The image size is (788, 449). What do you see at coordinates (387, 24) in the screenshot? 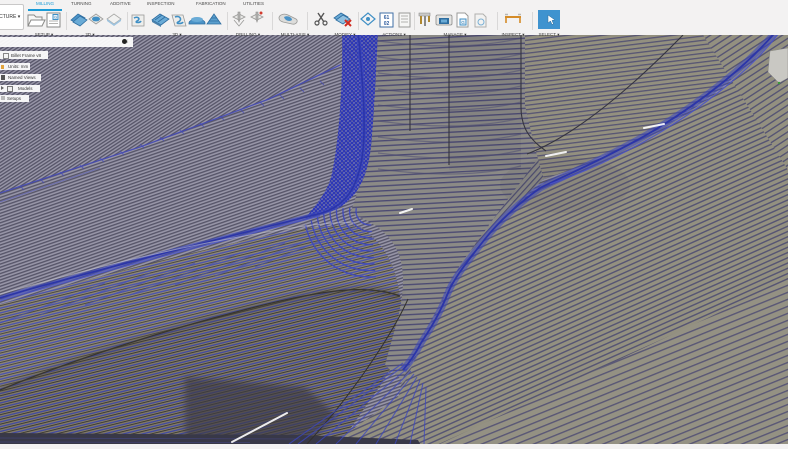
I see `svg-text: 02` at bounding box center [387, 24].